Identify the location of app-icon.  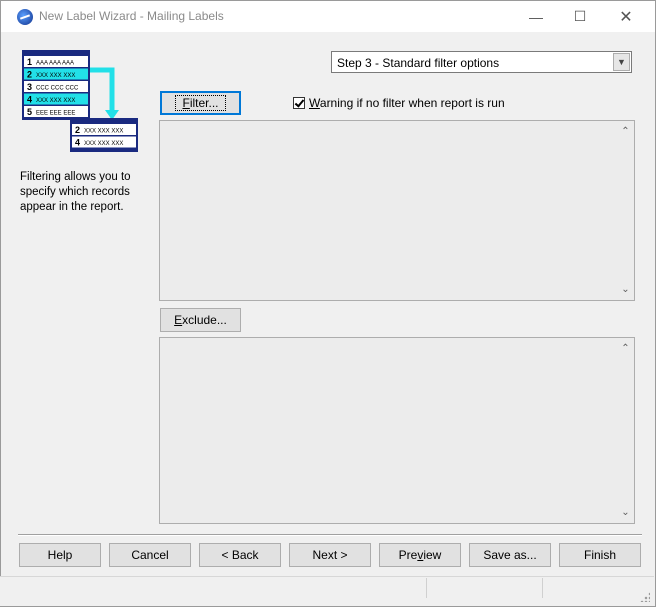
(25, 17).